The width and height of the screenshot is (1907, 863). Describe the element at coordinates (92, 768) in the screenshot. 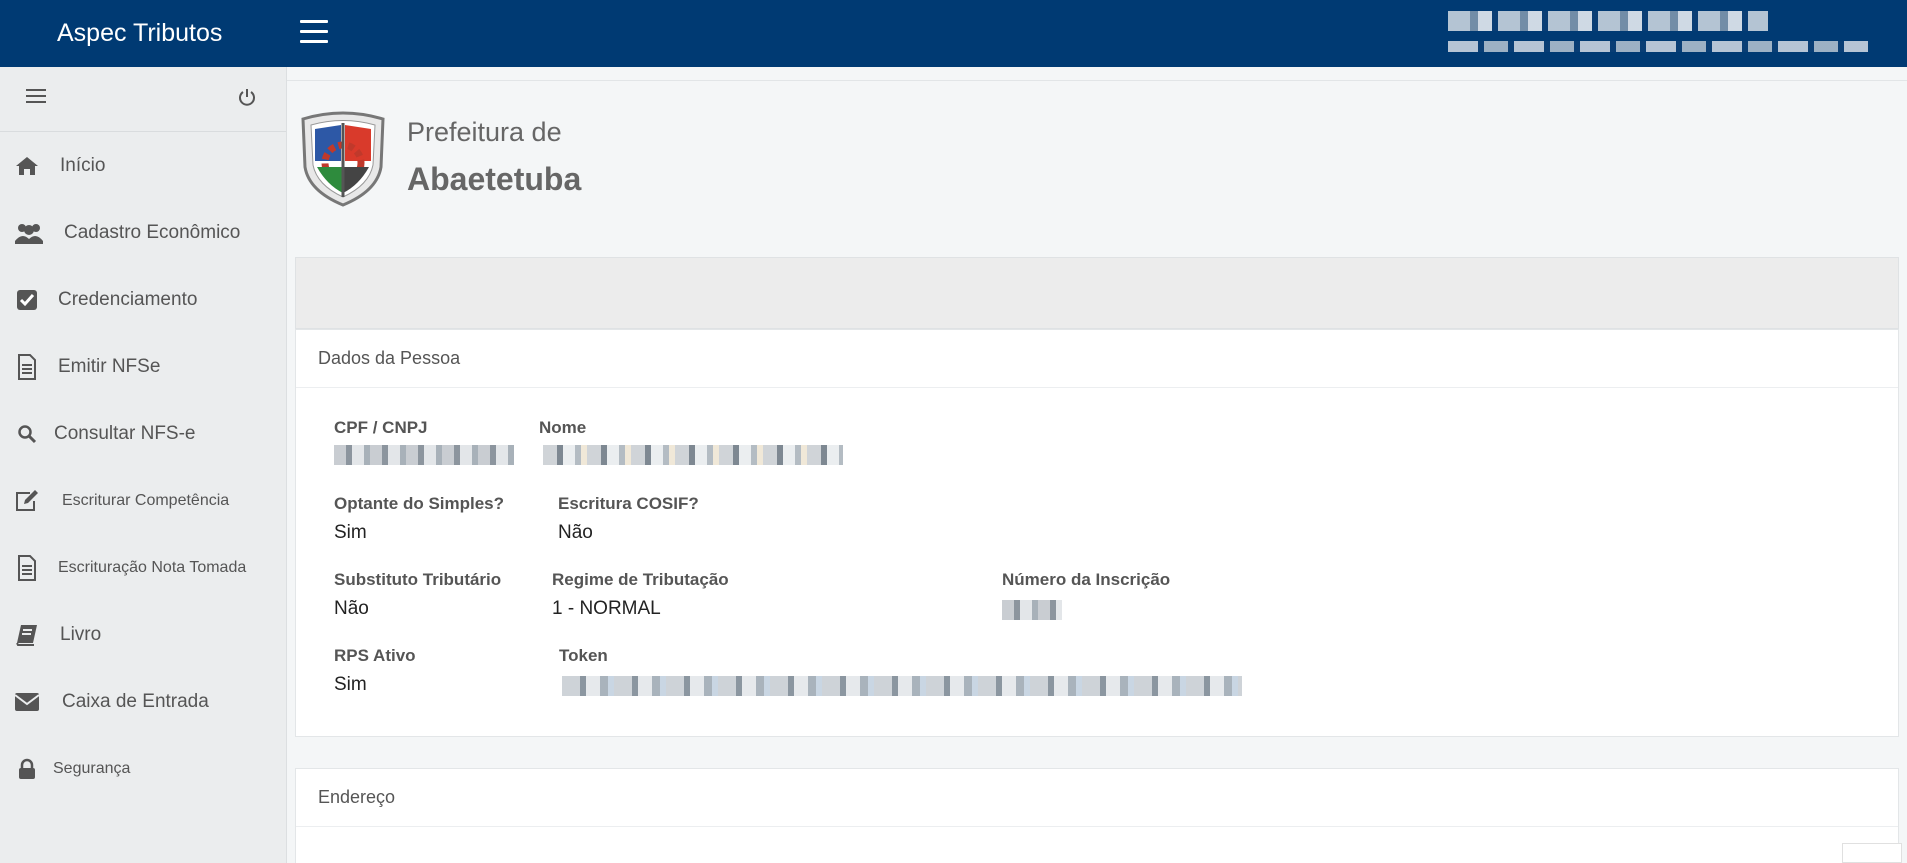

I see `sidebar-item-label: Segurança` at that location.